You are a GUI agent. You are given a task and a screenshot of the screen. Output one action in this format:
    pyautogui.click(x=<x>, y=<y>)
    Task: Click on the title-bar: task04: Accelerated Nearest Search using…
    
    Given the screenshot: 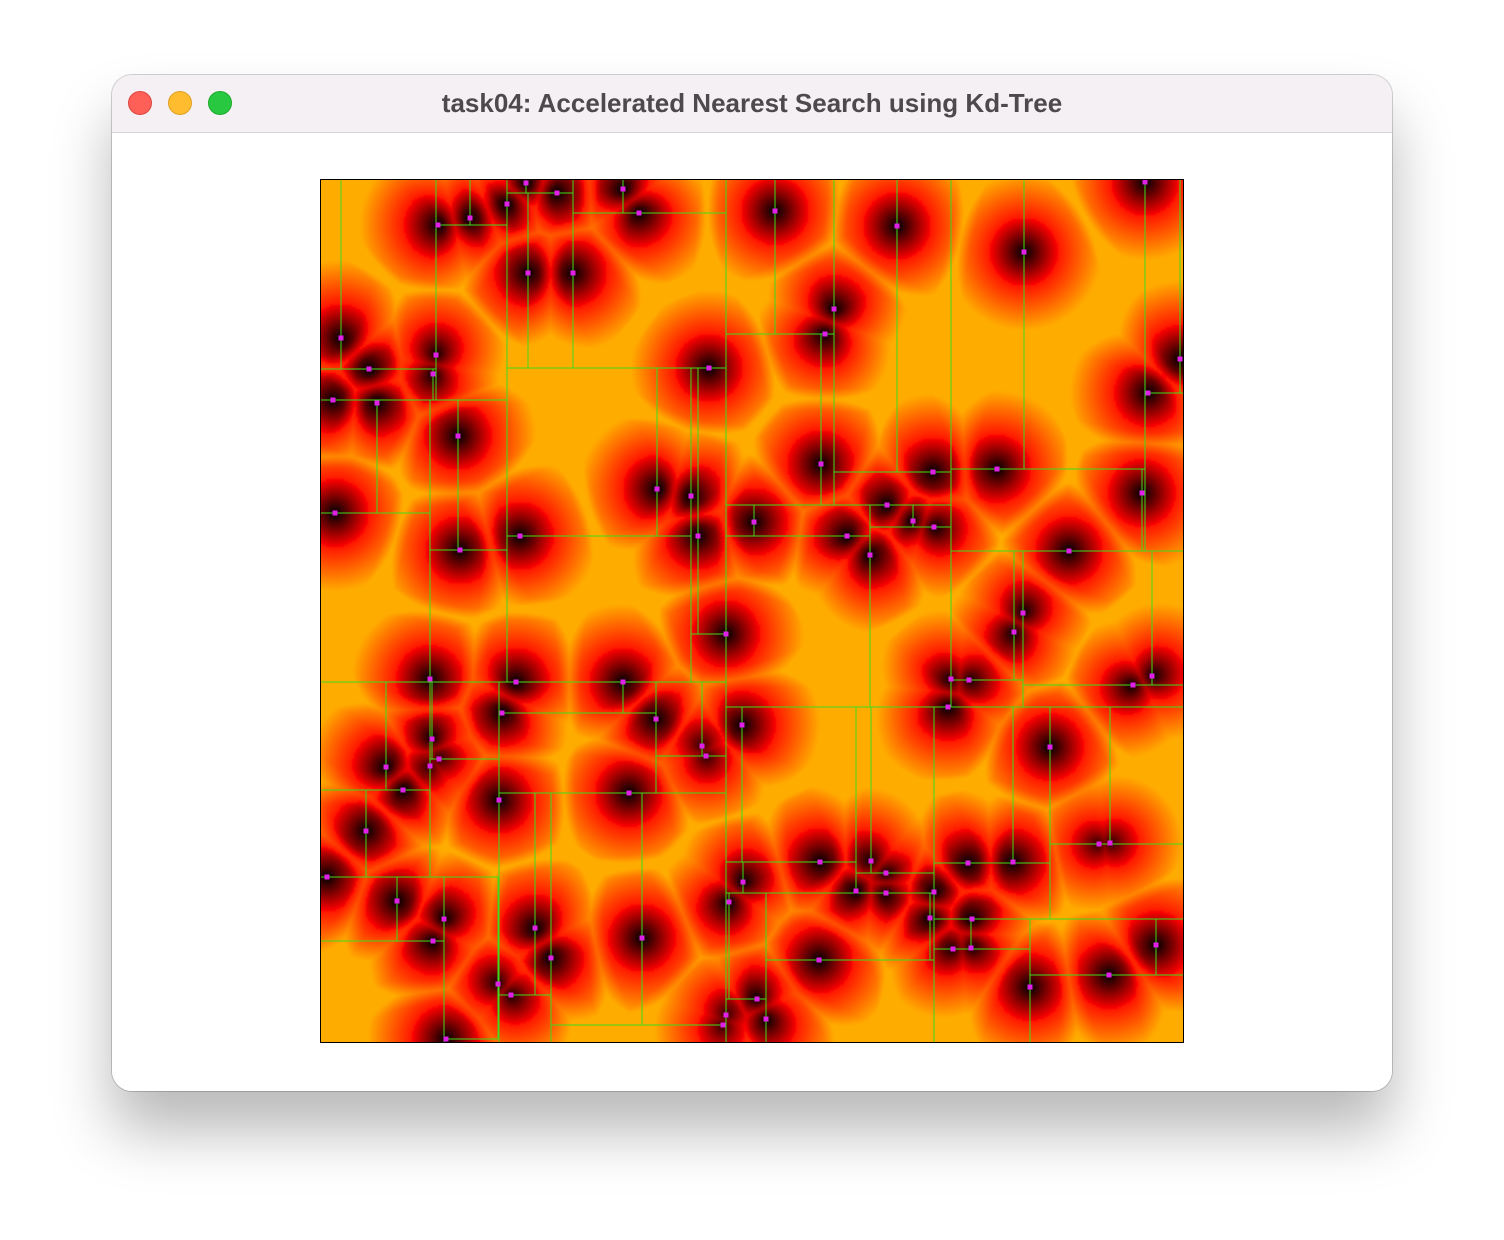 What is the action you would take?
    pyautogui.click(x=752, y=104)
    